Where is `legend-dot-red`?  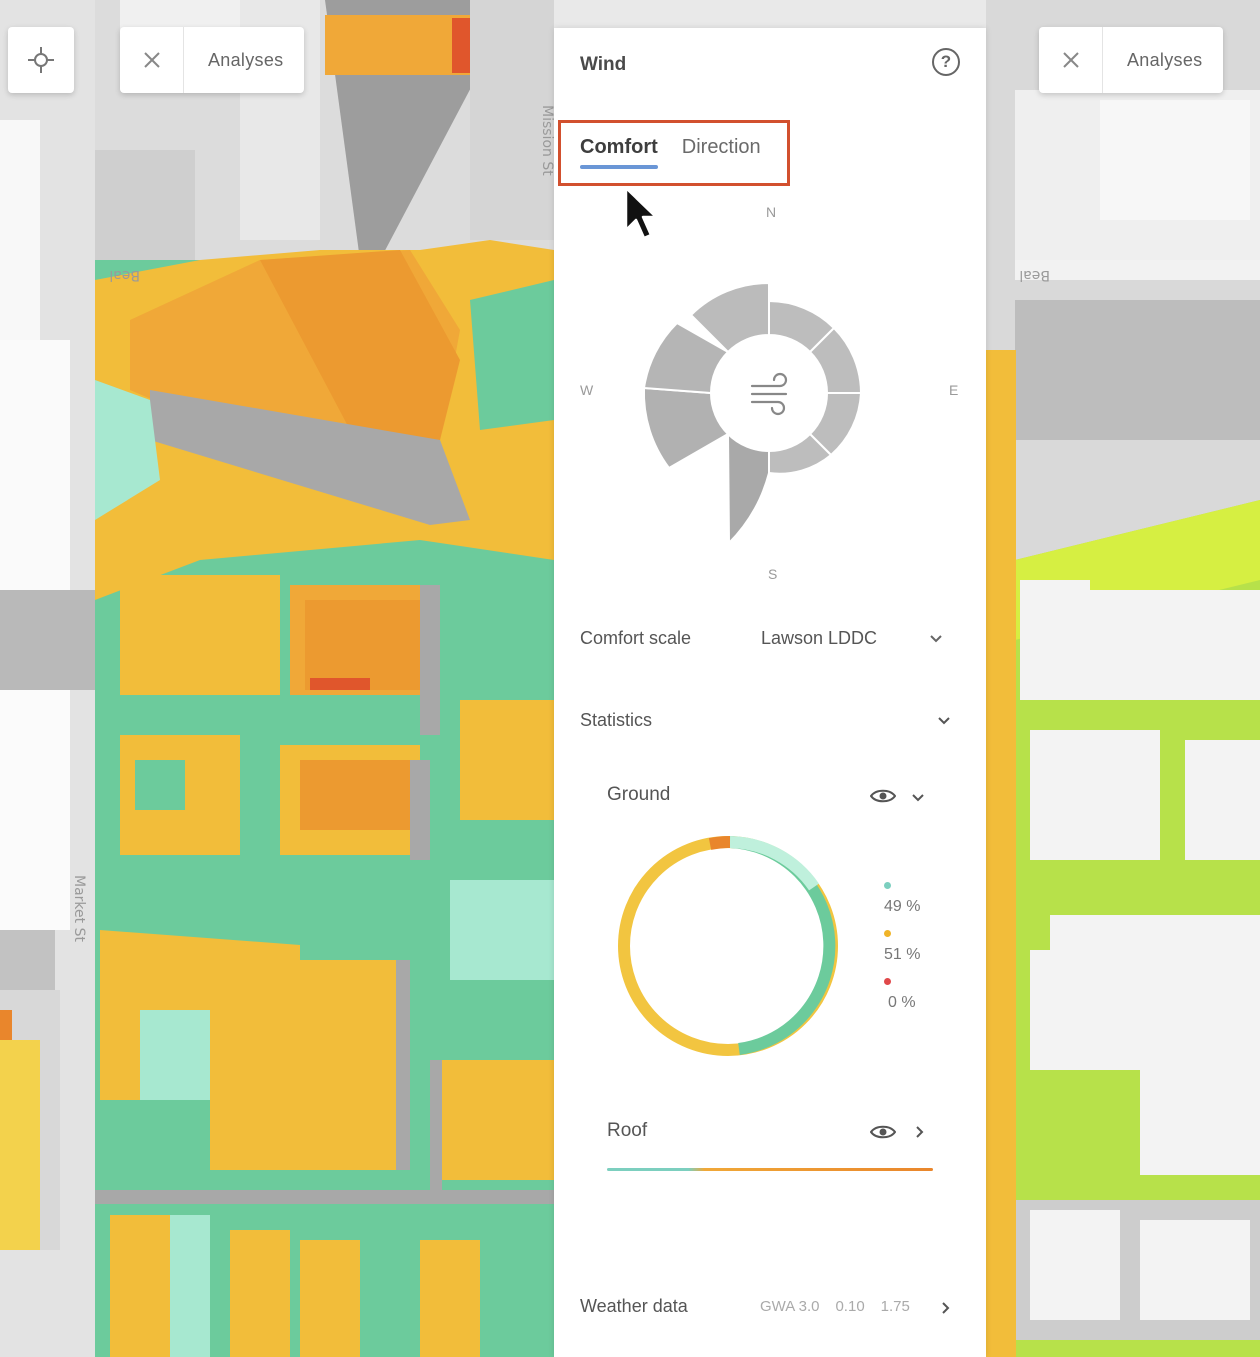
legend-dot-red is located at coordinates (887, 981).